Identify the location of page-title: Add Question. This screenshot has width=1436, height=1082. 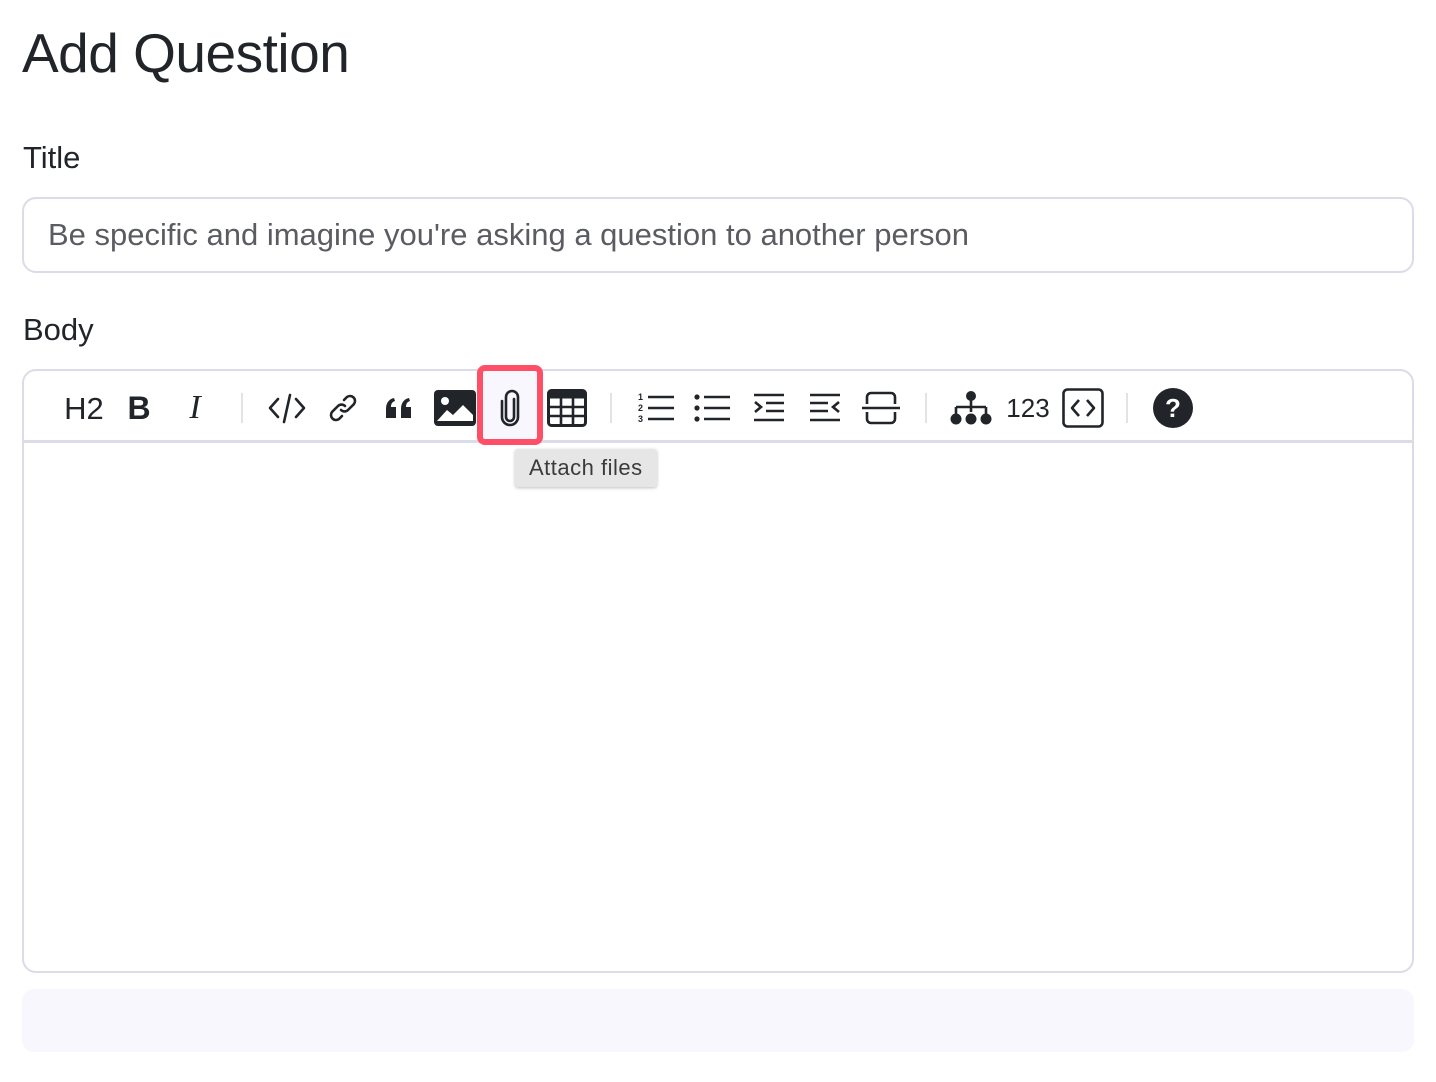
(186, 53).